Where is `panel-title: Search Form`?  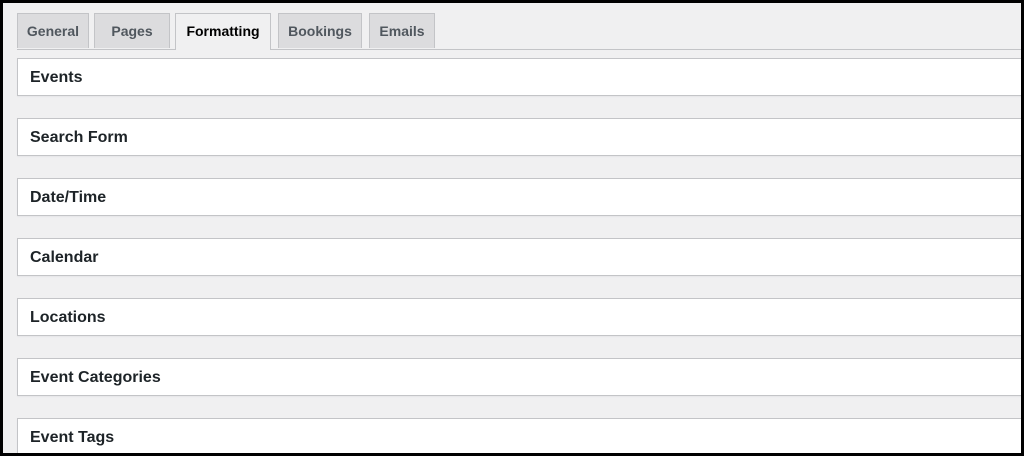 panel-title: Search Form is located at coordinates (79, 137).